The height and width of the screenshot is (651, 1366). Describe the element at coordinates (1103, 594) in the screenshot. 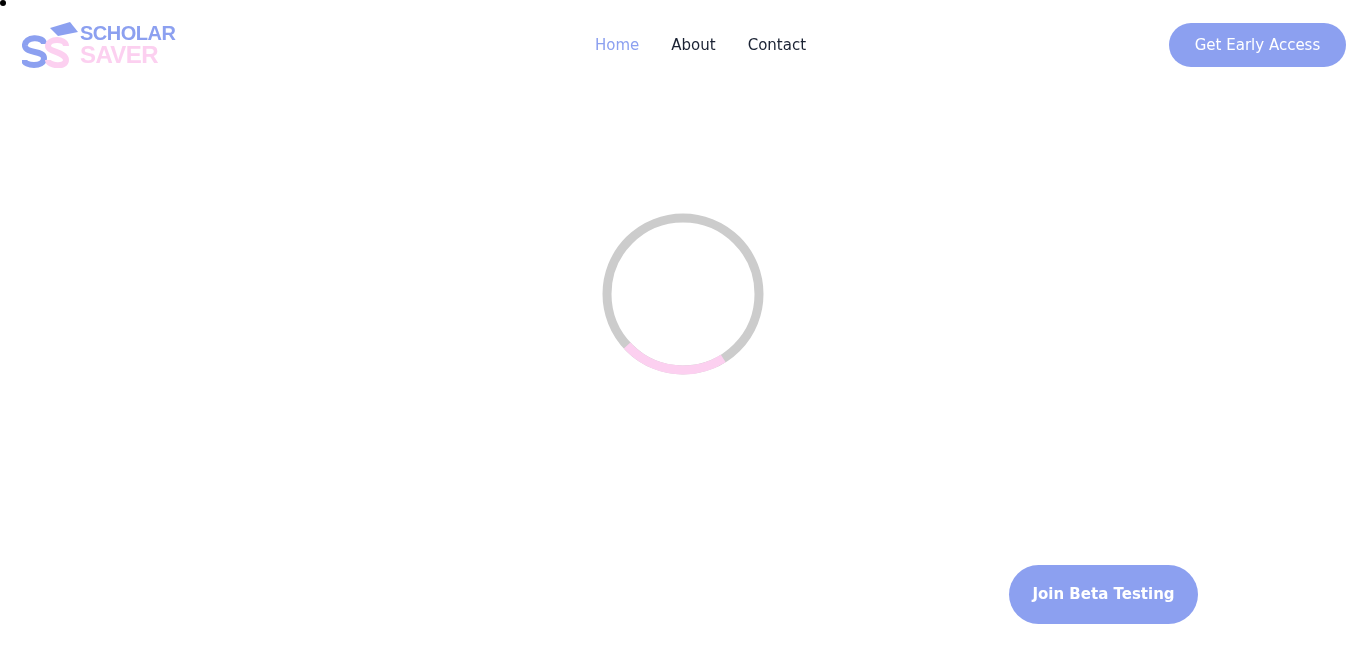

I see `join-beta-button: Join Beta Testing` at that location.